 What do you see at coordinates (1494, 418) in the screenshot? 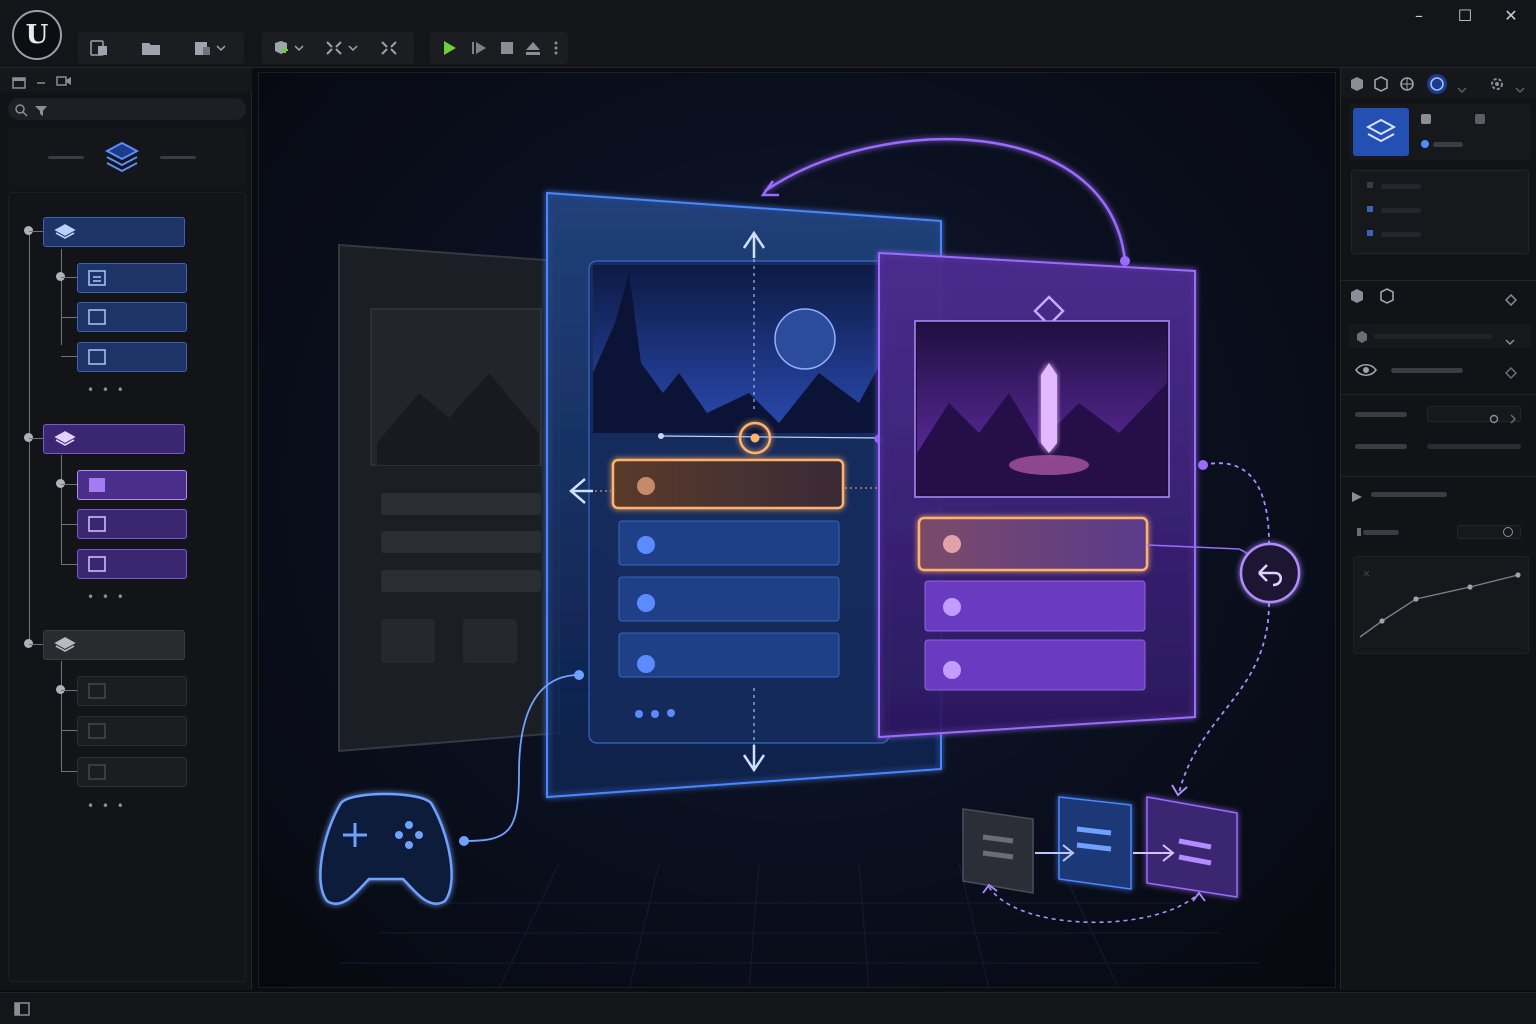
I see `property-circle-icon` at bounding box center [1494, 418].